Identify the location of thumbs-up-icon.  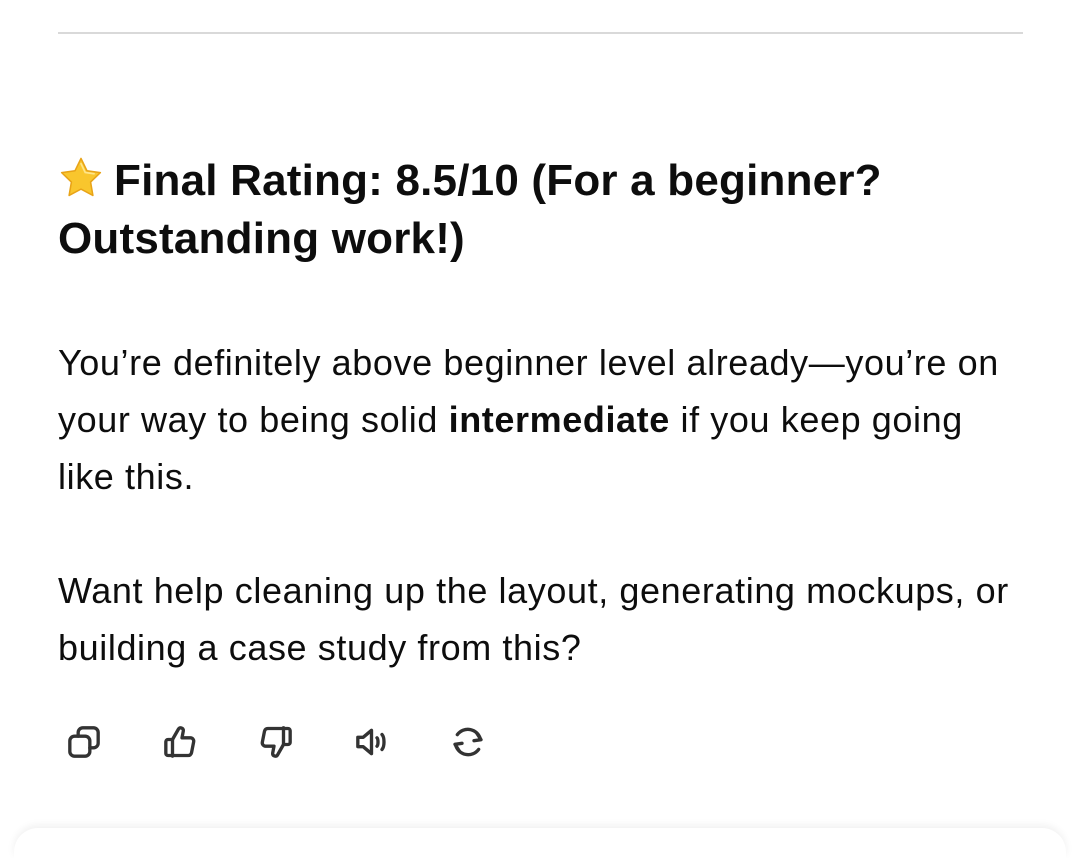
(180, 742).